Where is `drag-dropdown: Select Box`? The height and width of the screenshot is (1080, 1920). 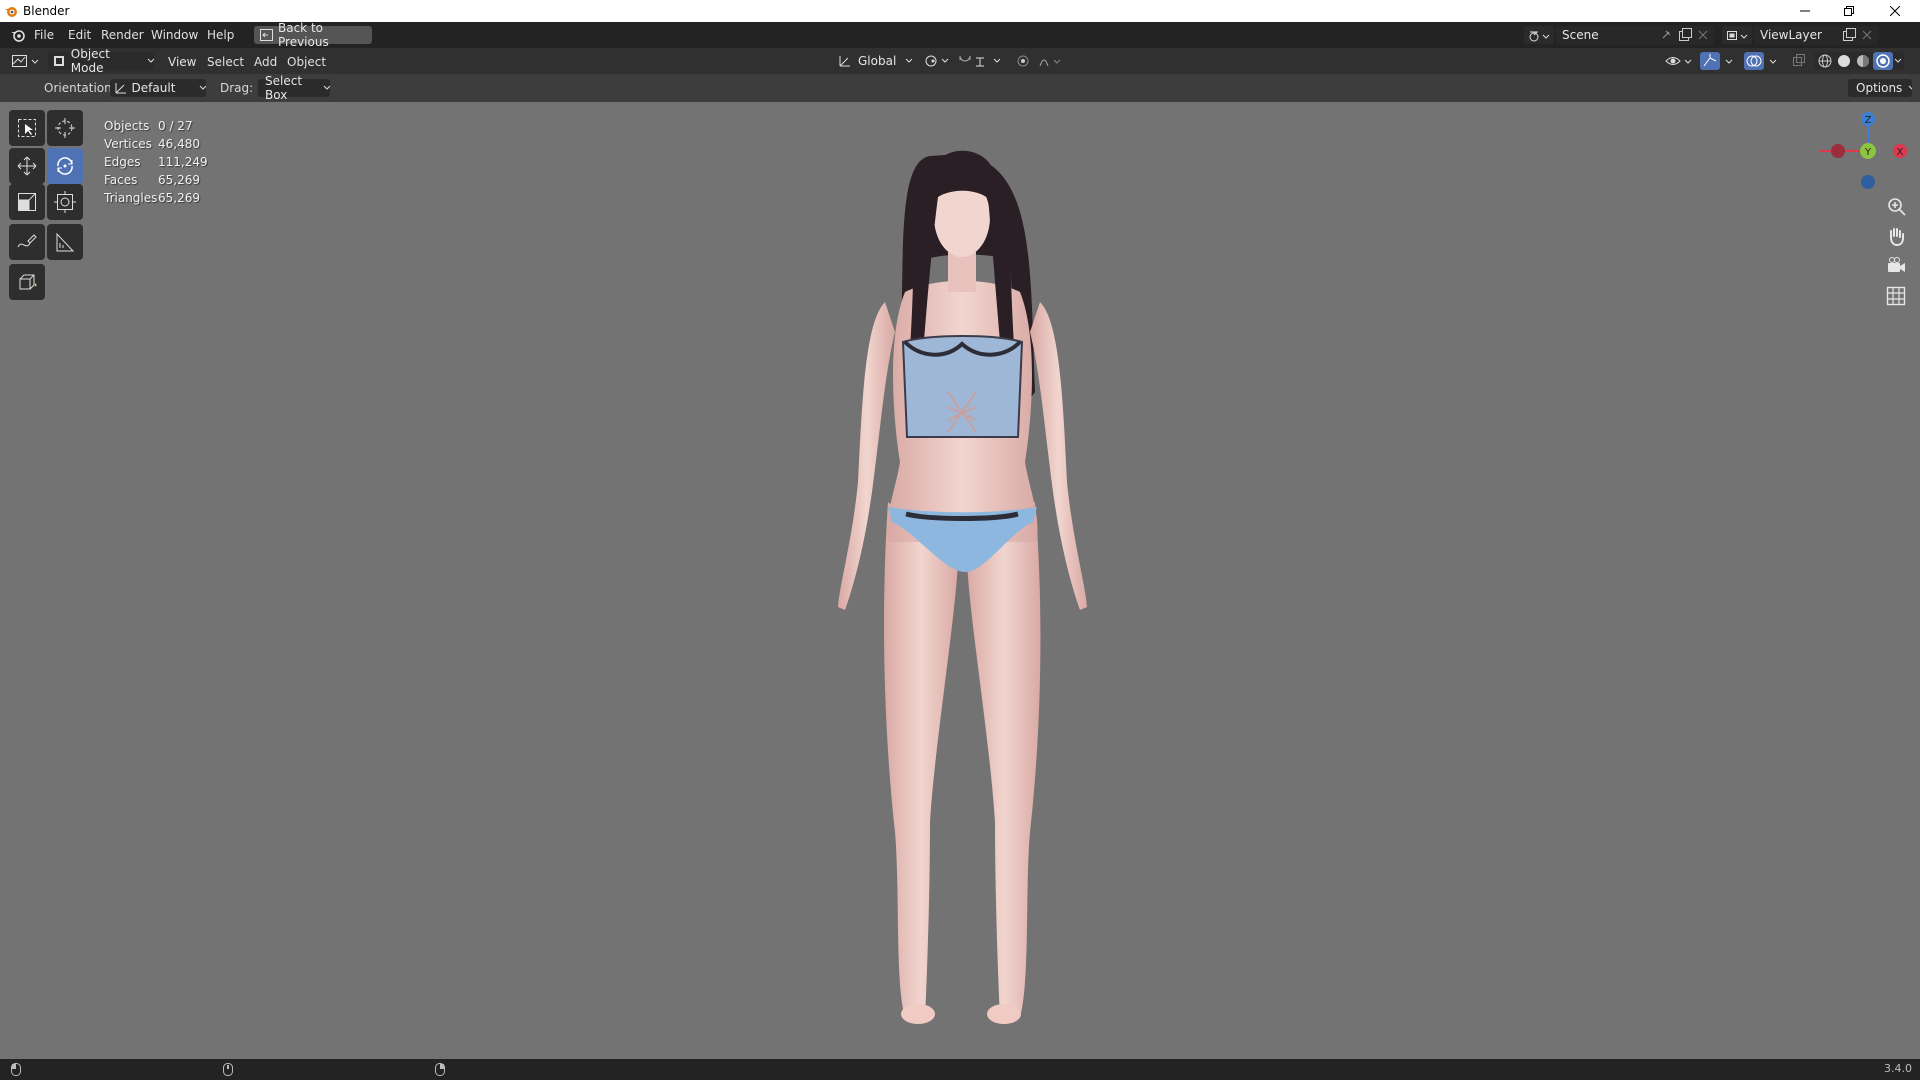 drag-dropdown: Select Box is located at coordinates (294, 88).